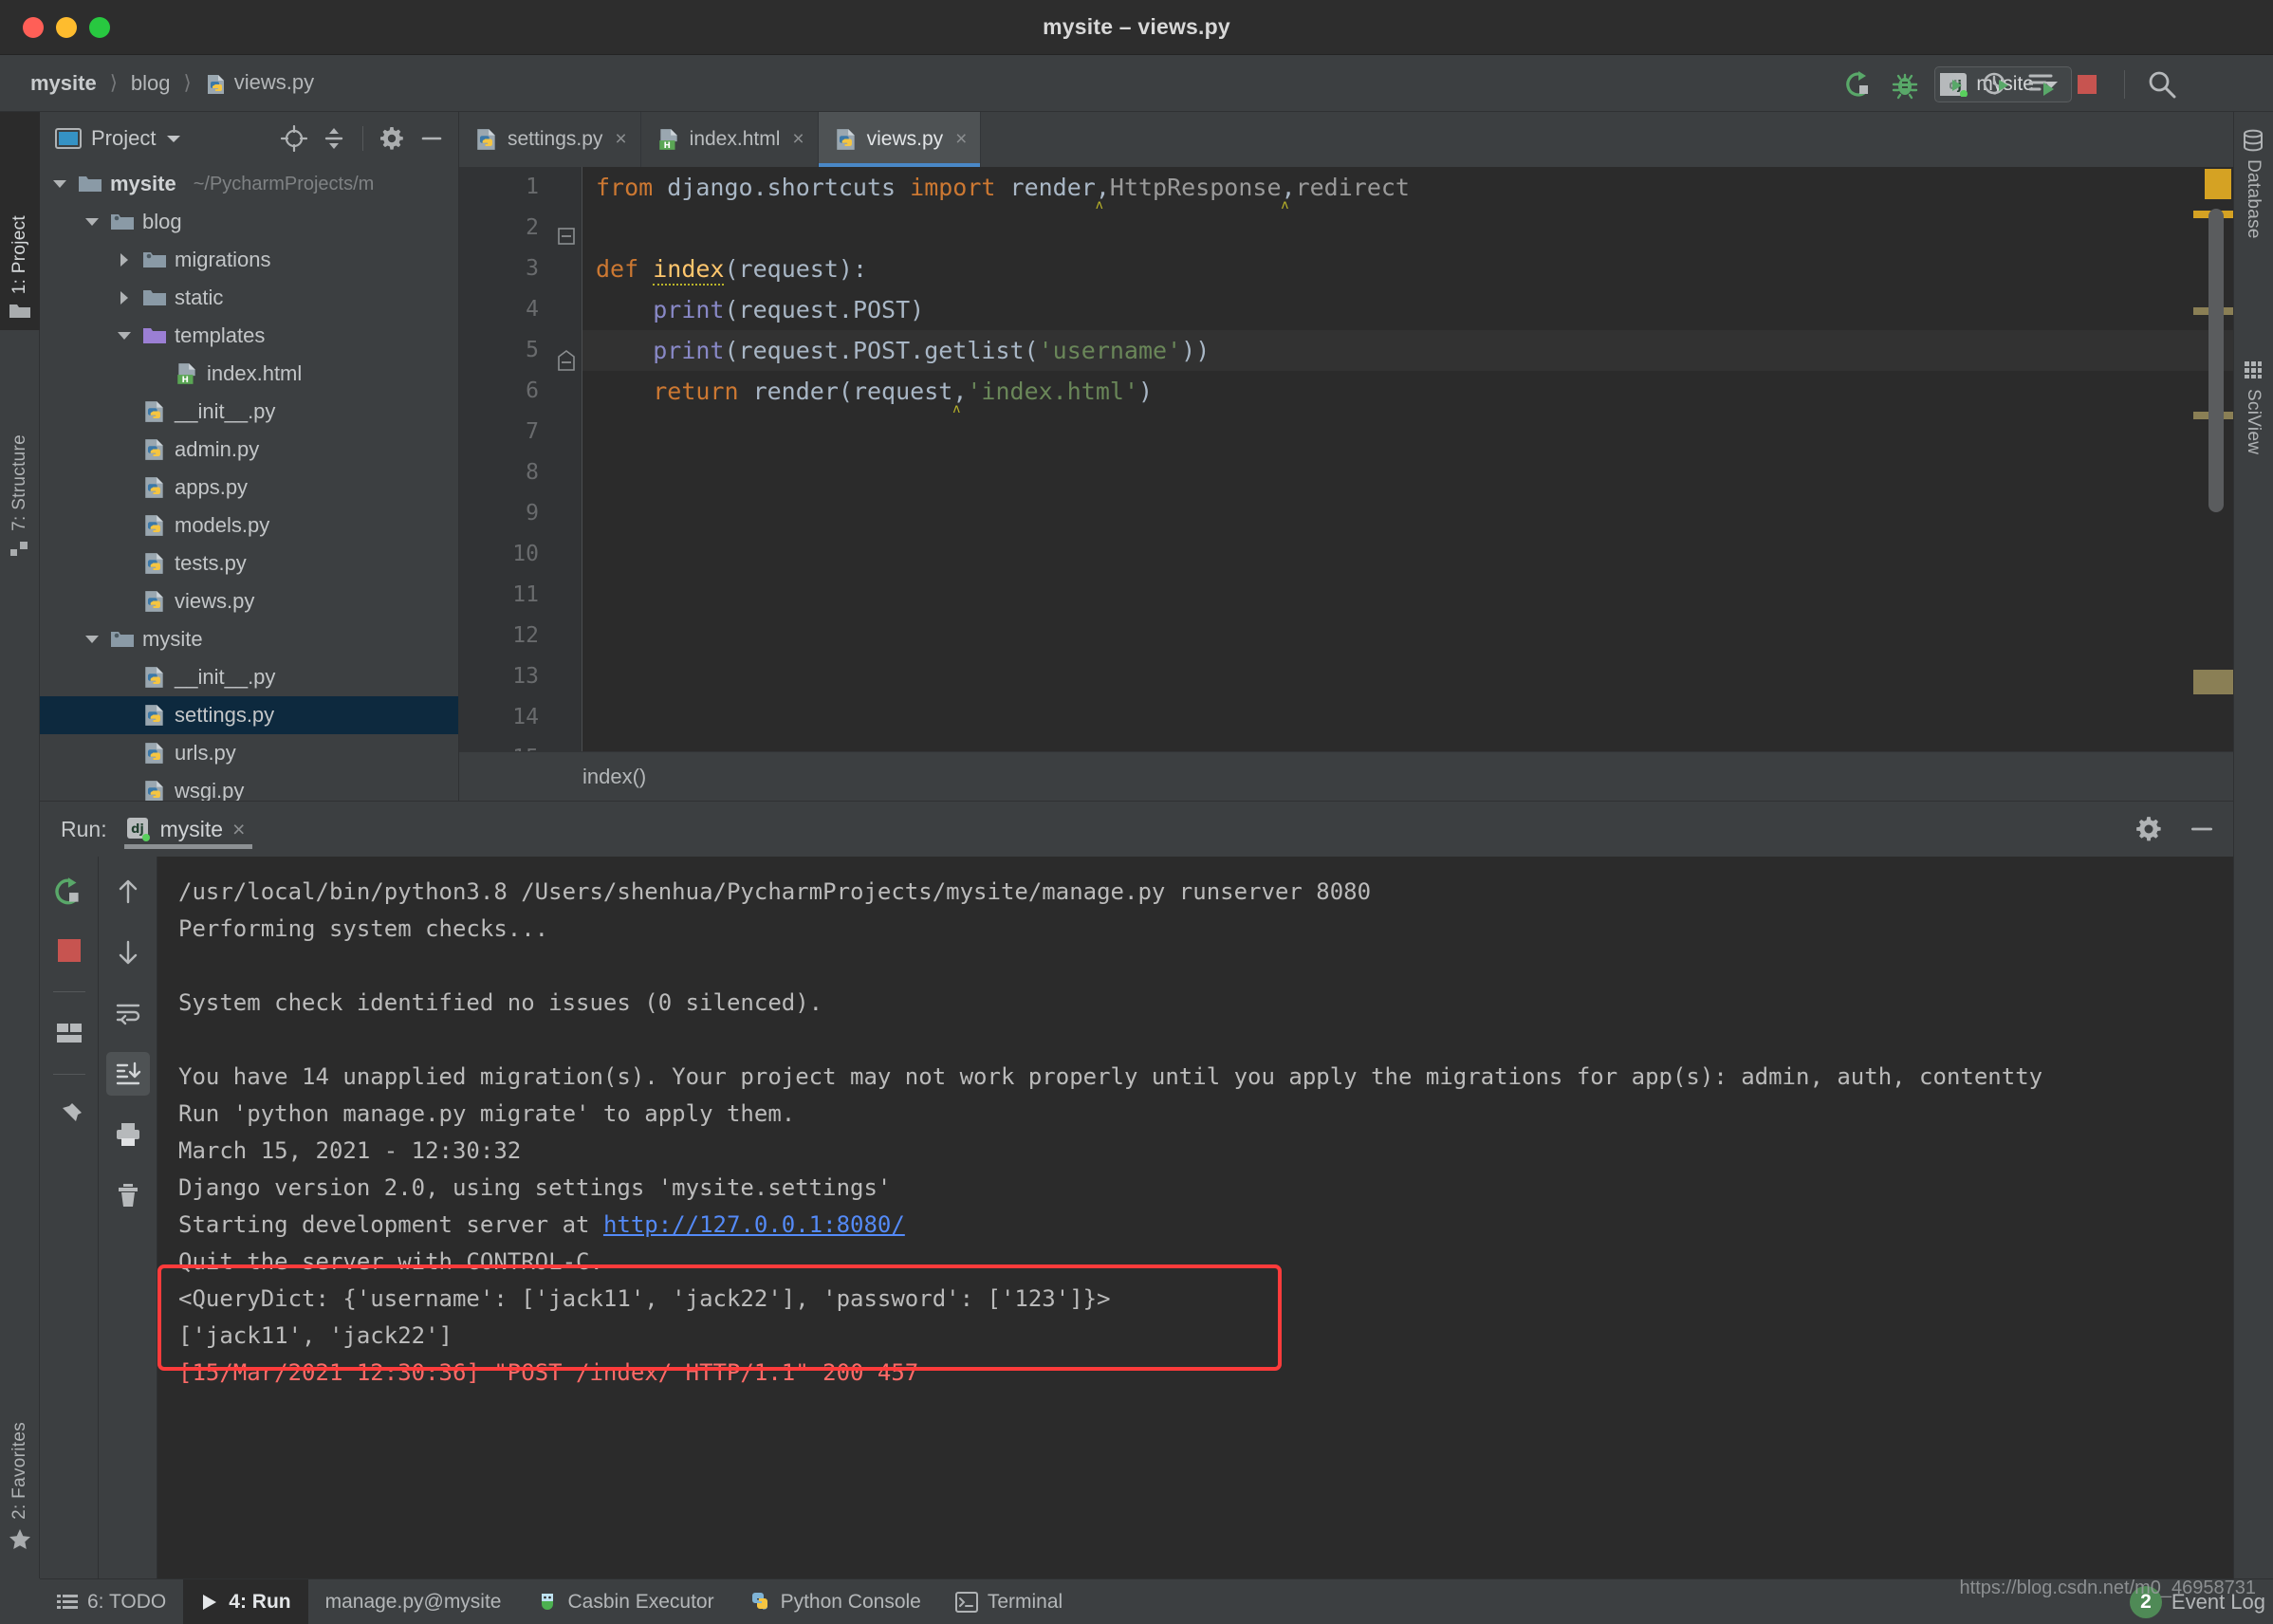 The image size is (2273, 1624). Describe the element at coordinates (249, 374) in the screenshot. I see `tree-item-index-html: Hindex.html` at that location.